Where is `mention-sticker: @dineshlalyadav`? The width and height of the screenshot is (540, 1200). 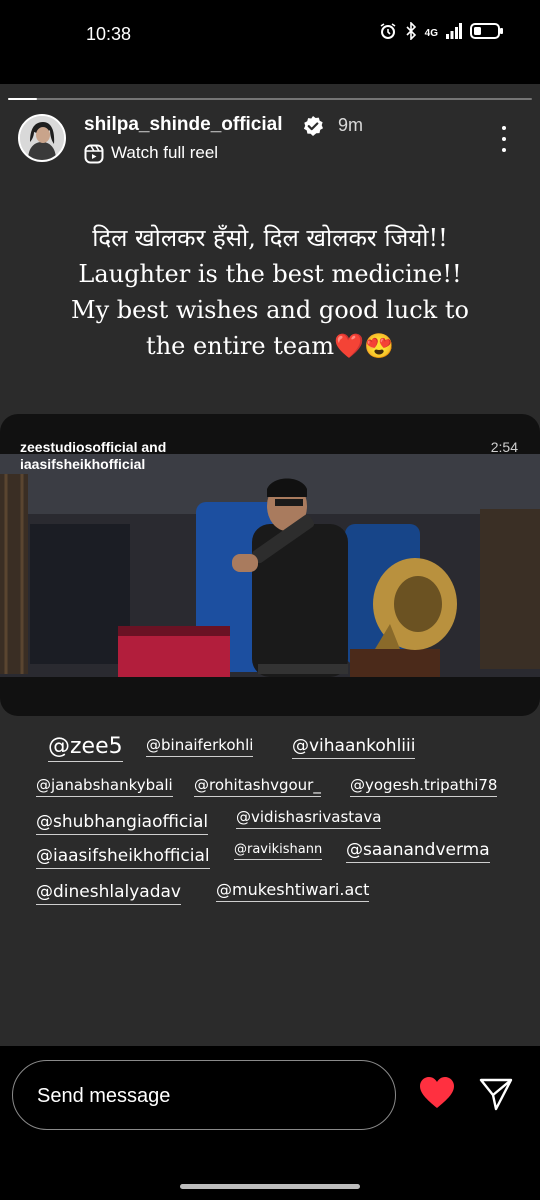
mention-sticker: @dineshlalyadav is located at coordinates (108, 893).